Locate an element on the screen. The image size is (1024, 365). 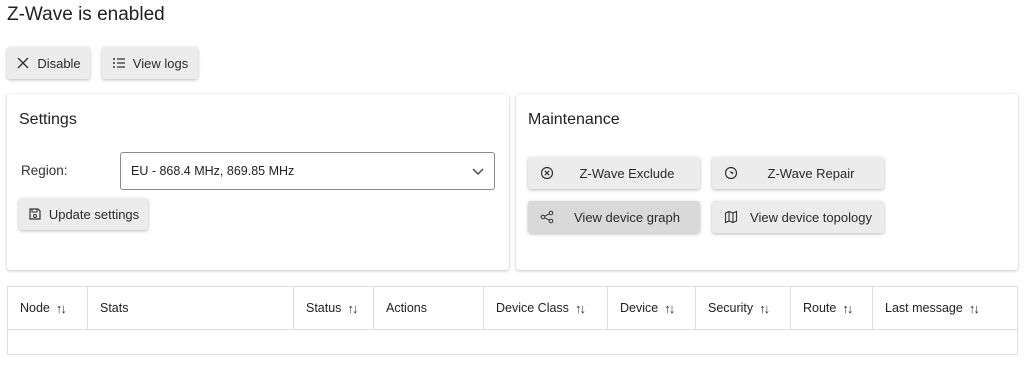
disable-button-label: Disable is located at coordinates (59, 63).